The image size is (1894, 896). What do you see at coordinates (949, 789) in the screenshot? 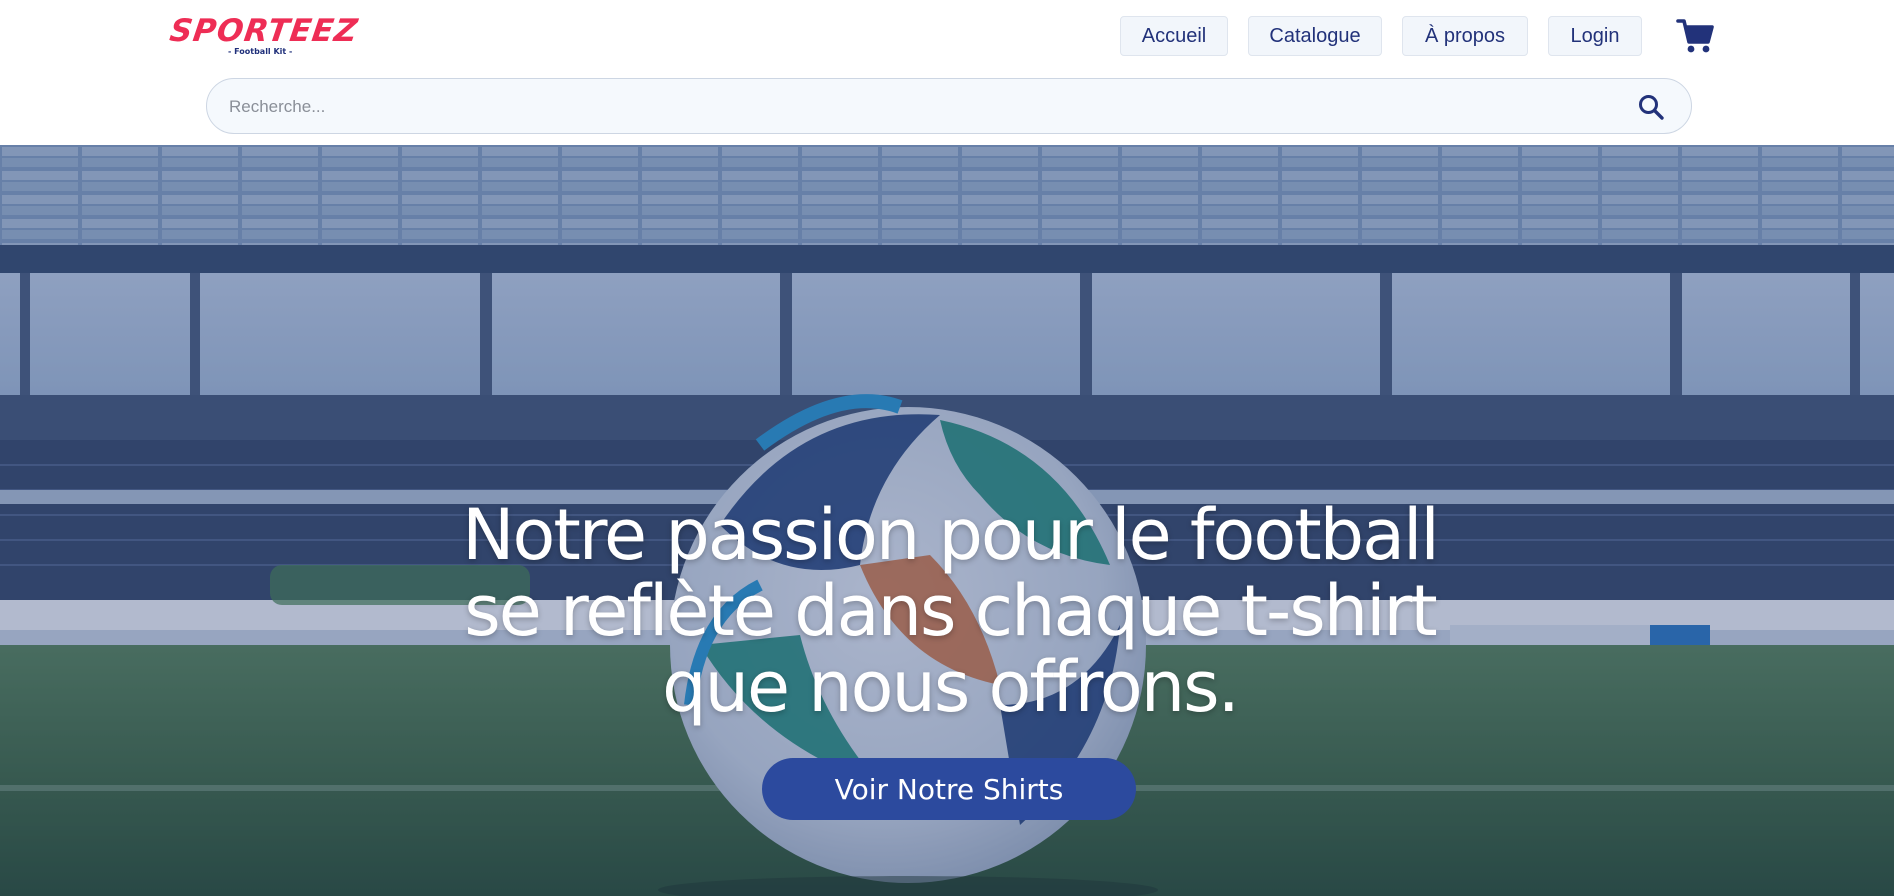
I see `shop-shirts-button: Voir Notre Shirts` at bounding box center [949, 789].